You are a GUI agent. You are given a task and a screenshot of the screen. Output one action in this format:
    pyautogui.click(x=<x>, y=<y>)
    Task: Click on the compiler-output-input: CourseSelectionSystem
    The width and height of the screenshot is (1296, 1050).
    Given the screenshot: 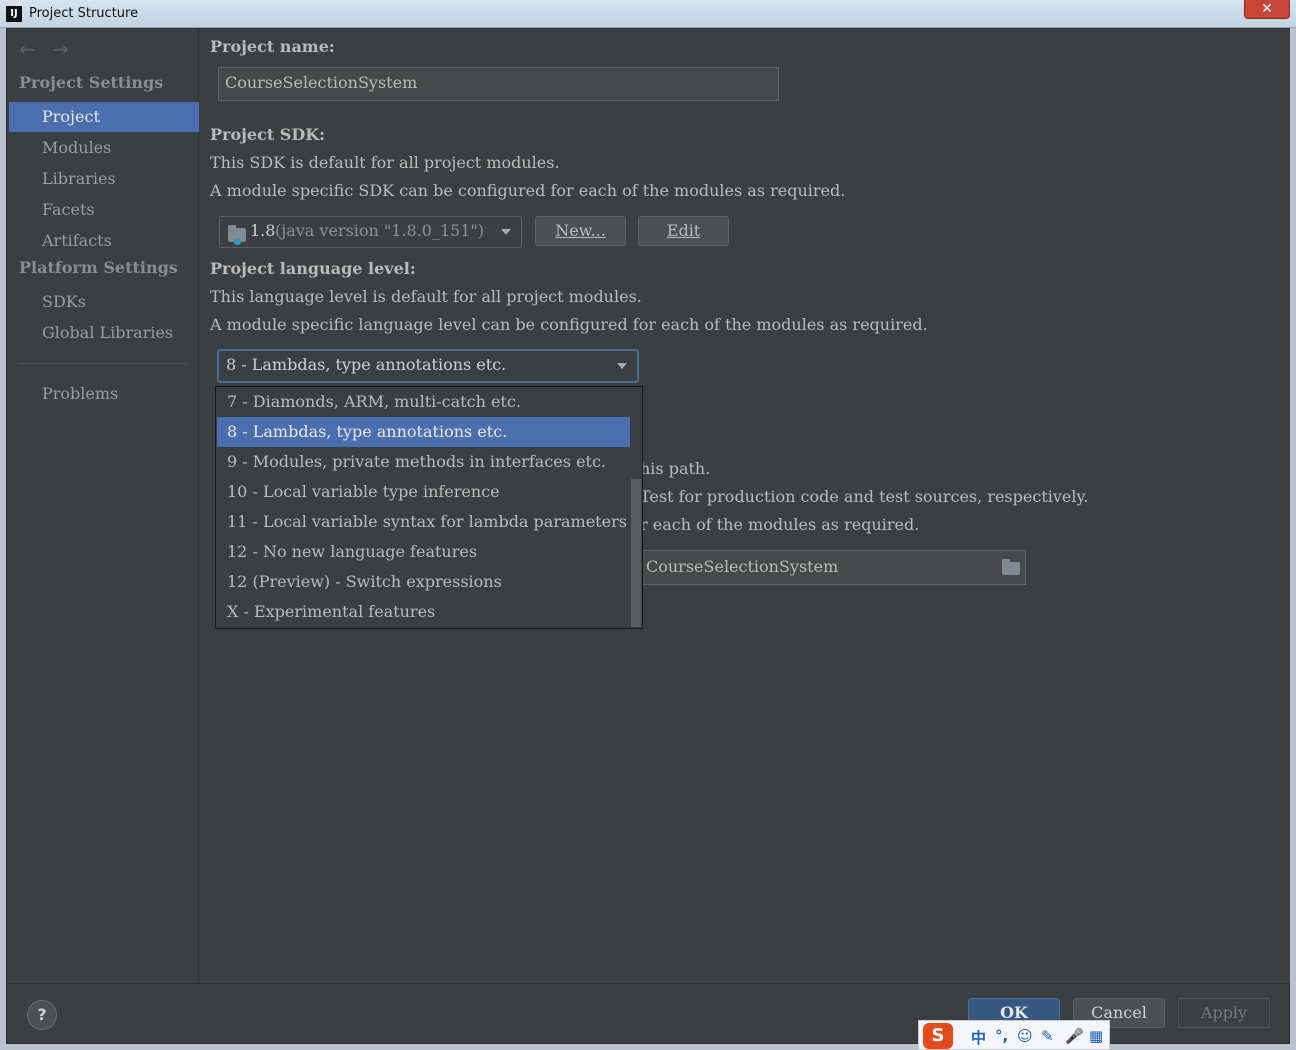 What is the action you would take?
    pyautogui.click(x=825, y=567)
    